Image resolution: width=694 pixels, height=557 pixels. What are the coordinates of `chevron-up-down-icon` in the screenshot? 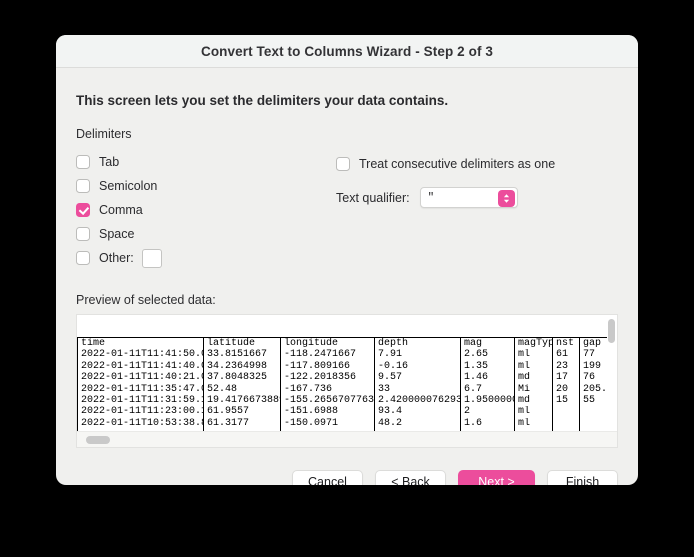 It's located at (506, 198).